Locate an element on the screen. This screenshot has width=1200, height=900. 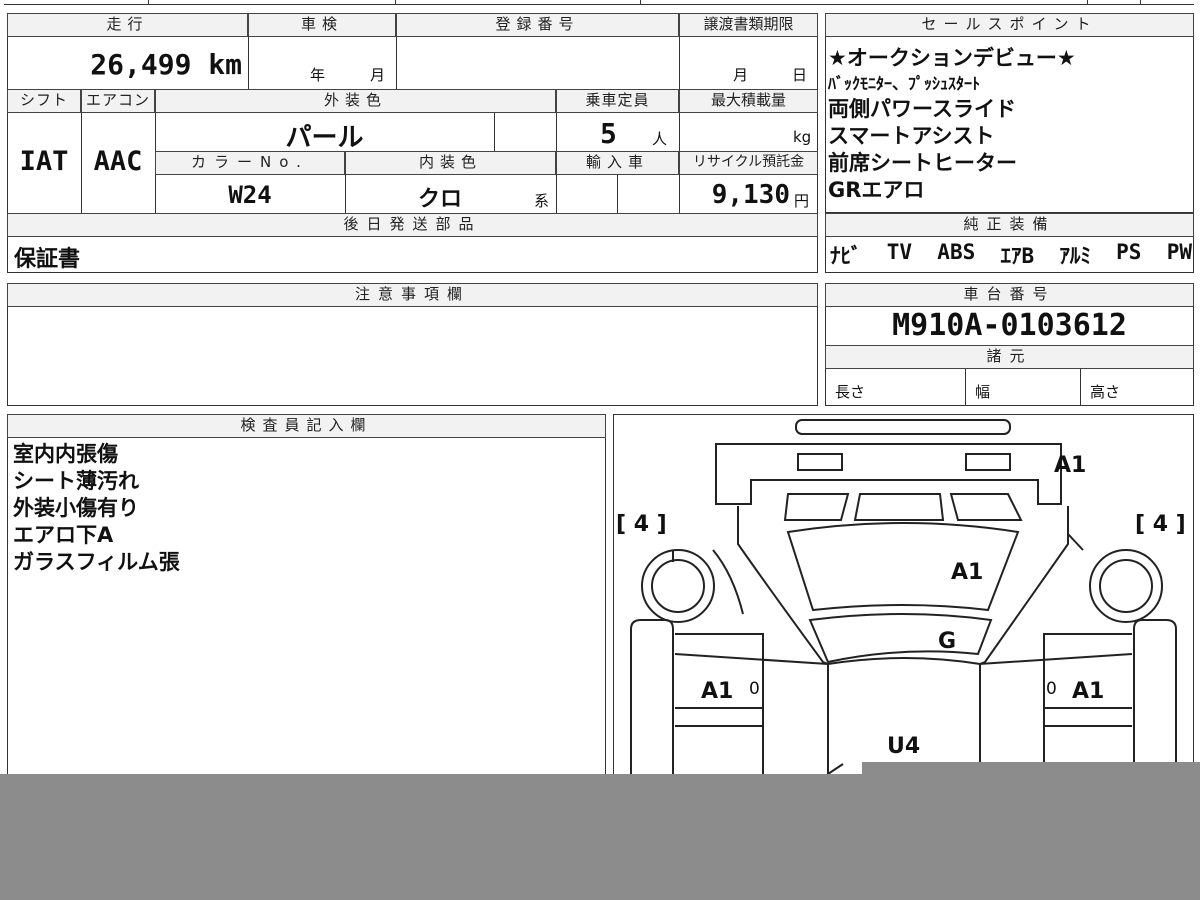
mark-hood: A1 is located at coordinates (967, 572).